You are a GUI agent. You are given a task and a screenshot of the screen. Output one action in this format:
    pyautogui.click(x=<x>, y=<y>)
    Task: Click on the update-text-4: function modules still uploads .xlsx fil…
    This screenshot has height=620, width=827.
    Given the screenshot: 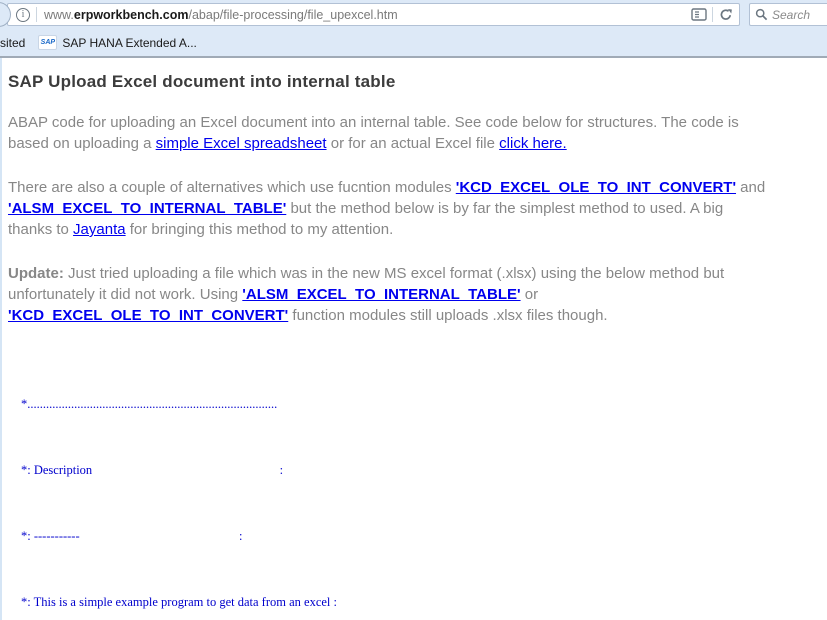 What is the action you would take?
    pyautogui.click(x=448, y=315)
    